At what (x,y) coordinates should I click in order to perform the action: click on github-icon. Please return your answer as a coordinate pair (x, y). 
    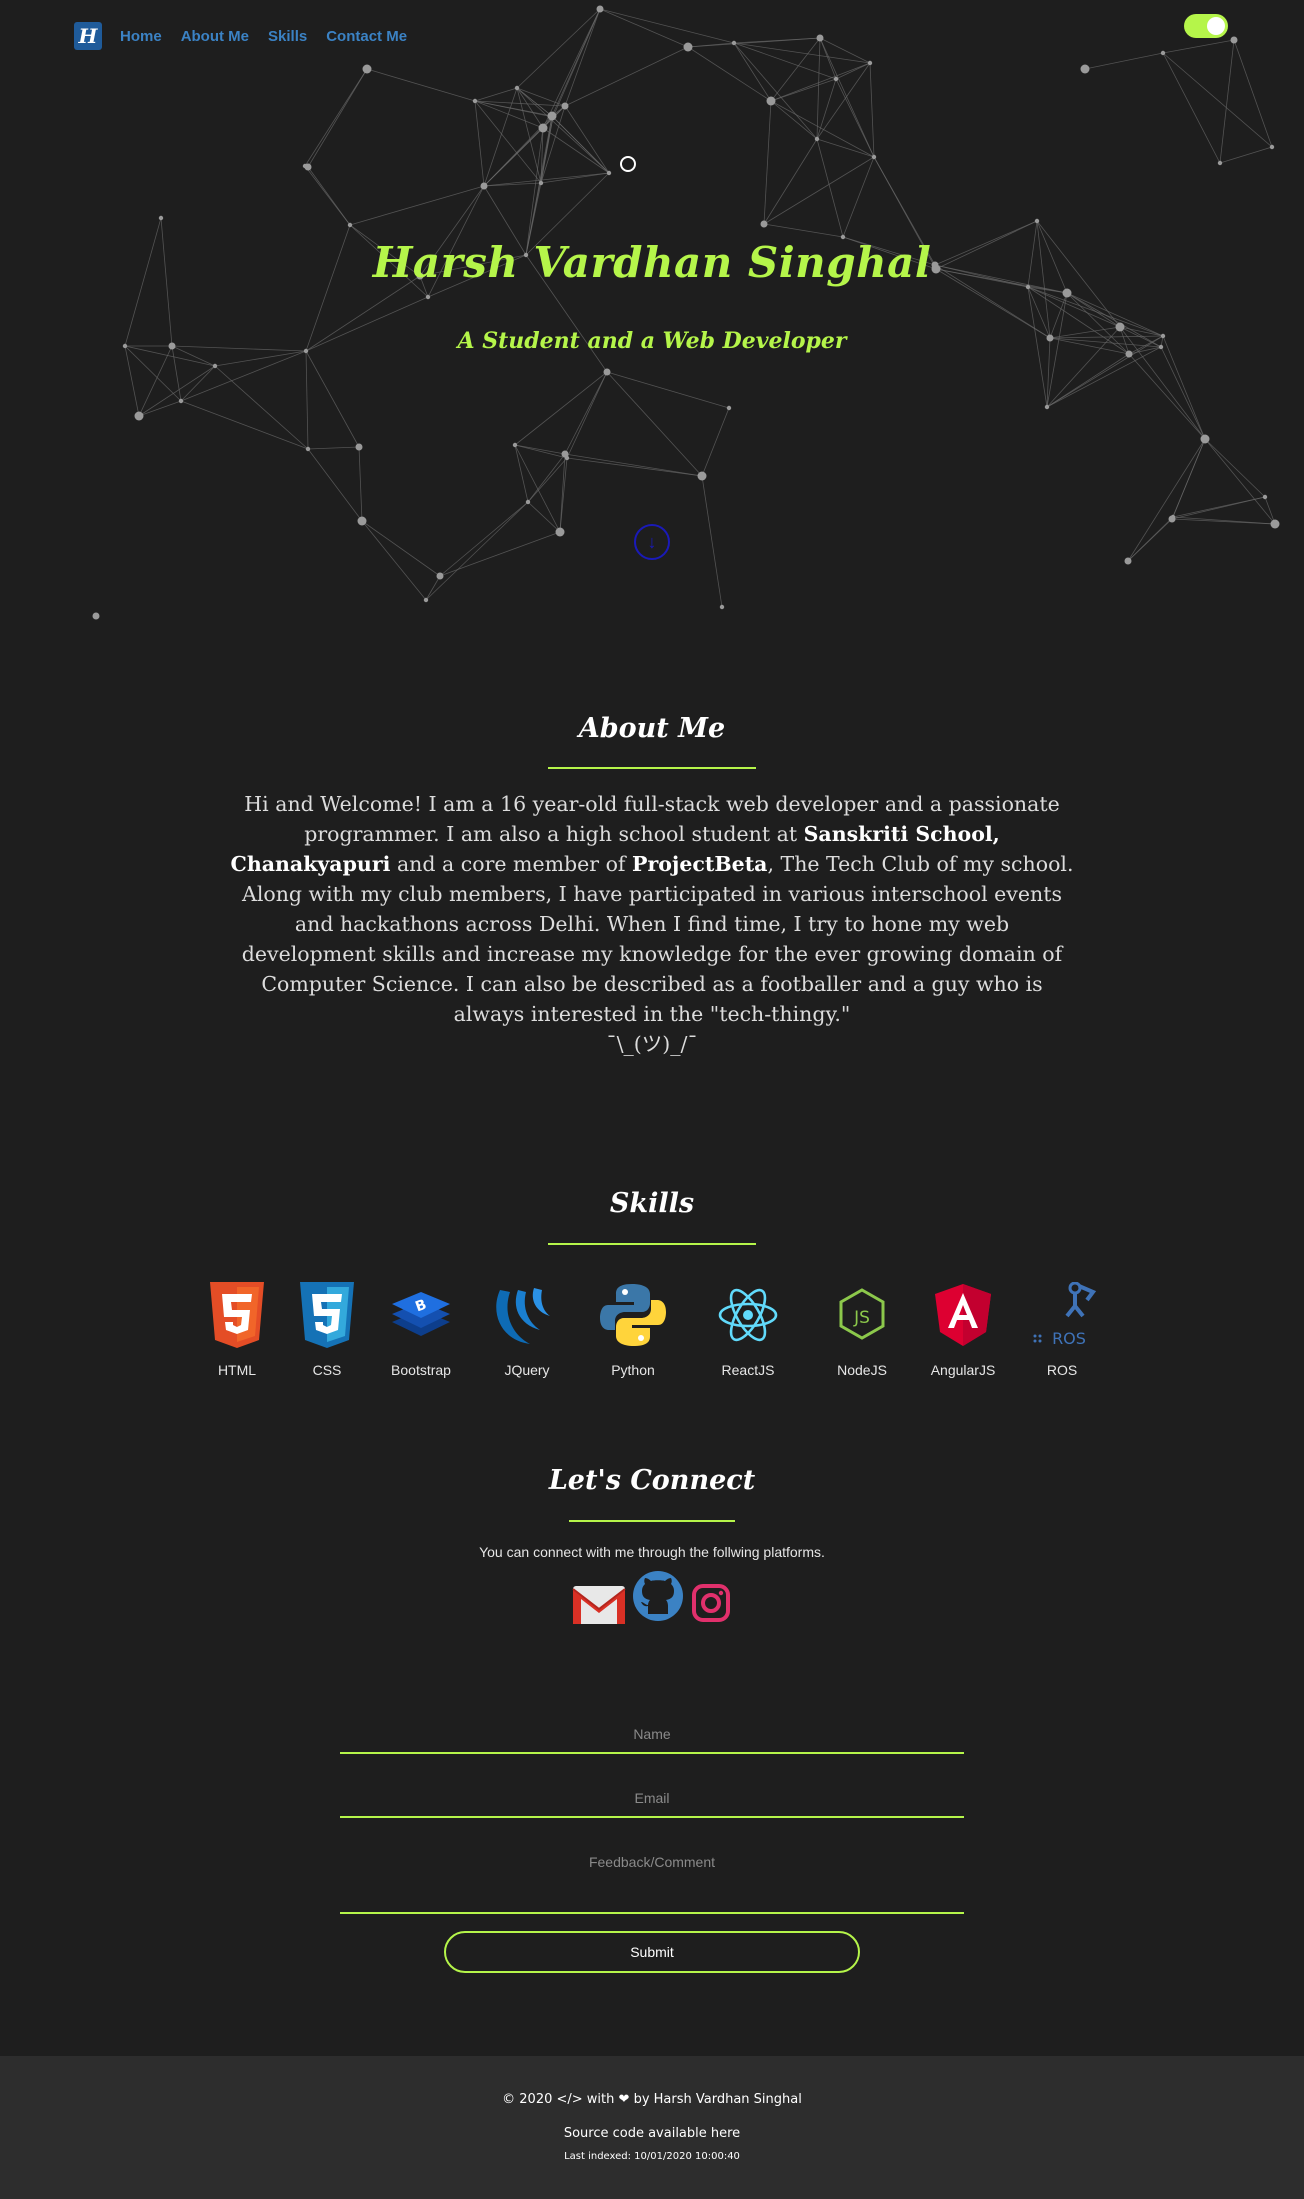
    Looking at the image, I should click on (658, 1596).